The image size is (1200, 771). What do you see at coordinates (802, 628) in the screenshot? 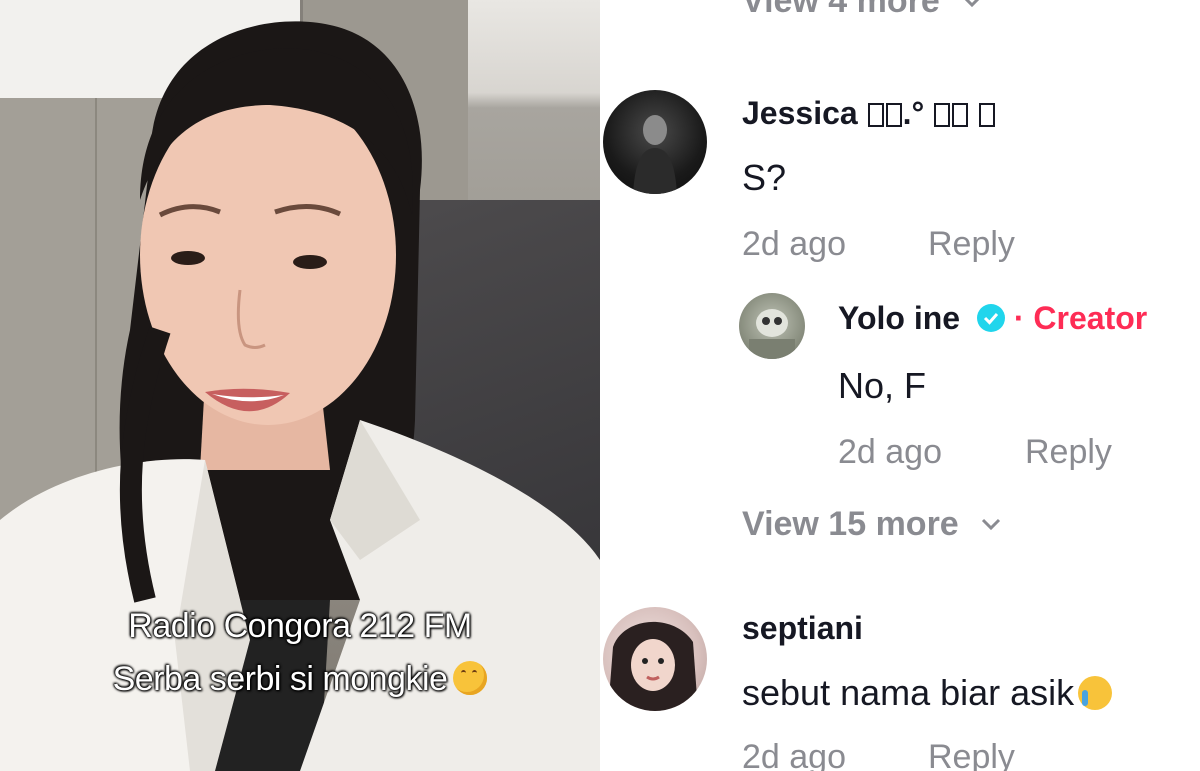
I see `comment-username: septiani` at bounding box center [802, 628].